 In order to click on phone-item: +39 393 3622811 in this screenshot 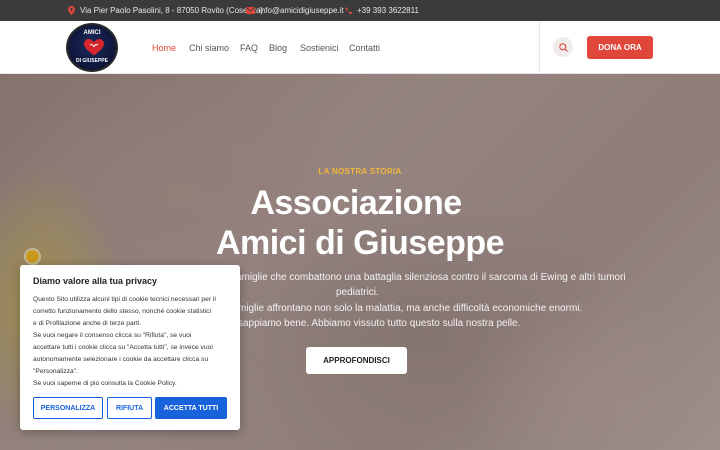, I will do `click(381, 10)`.